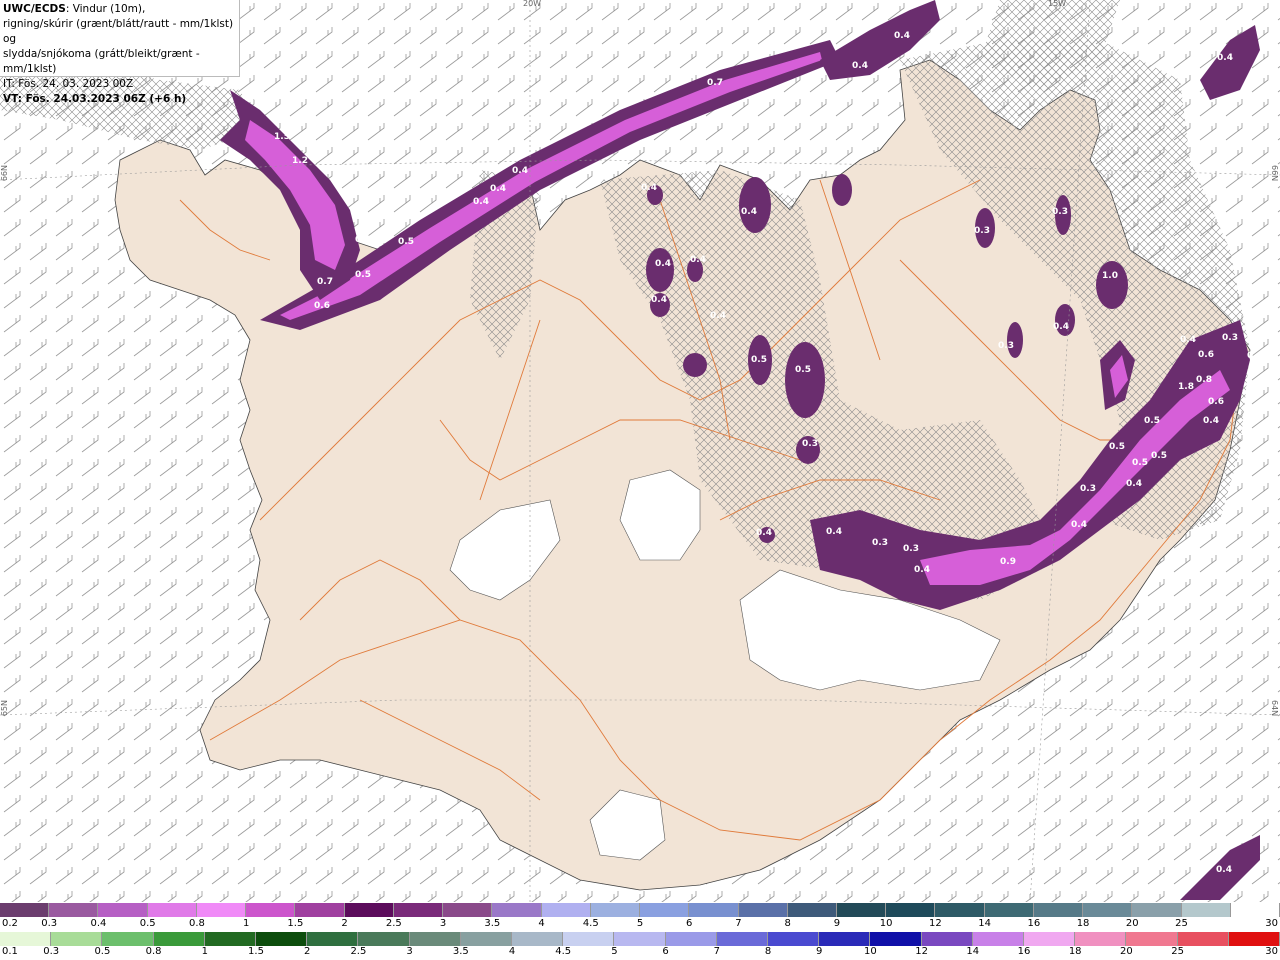 This screenshot has width=1280, height=960. Describe the element at coordinates (4, 708) in the screenshot. I see `grid-label-65n-left: 65N` at that location.